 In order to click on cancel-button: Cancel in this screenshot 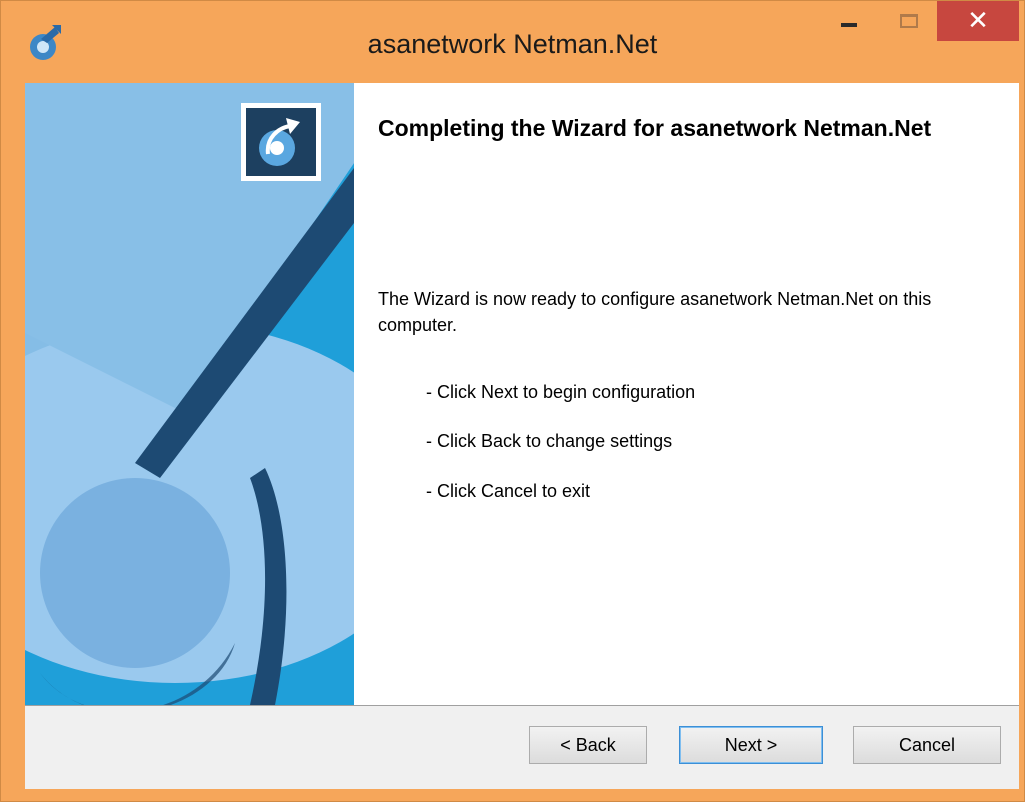, I will do `click(927, 745)`.